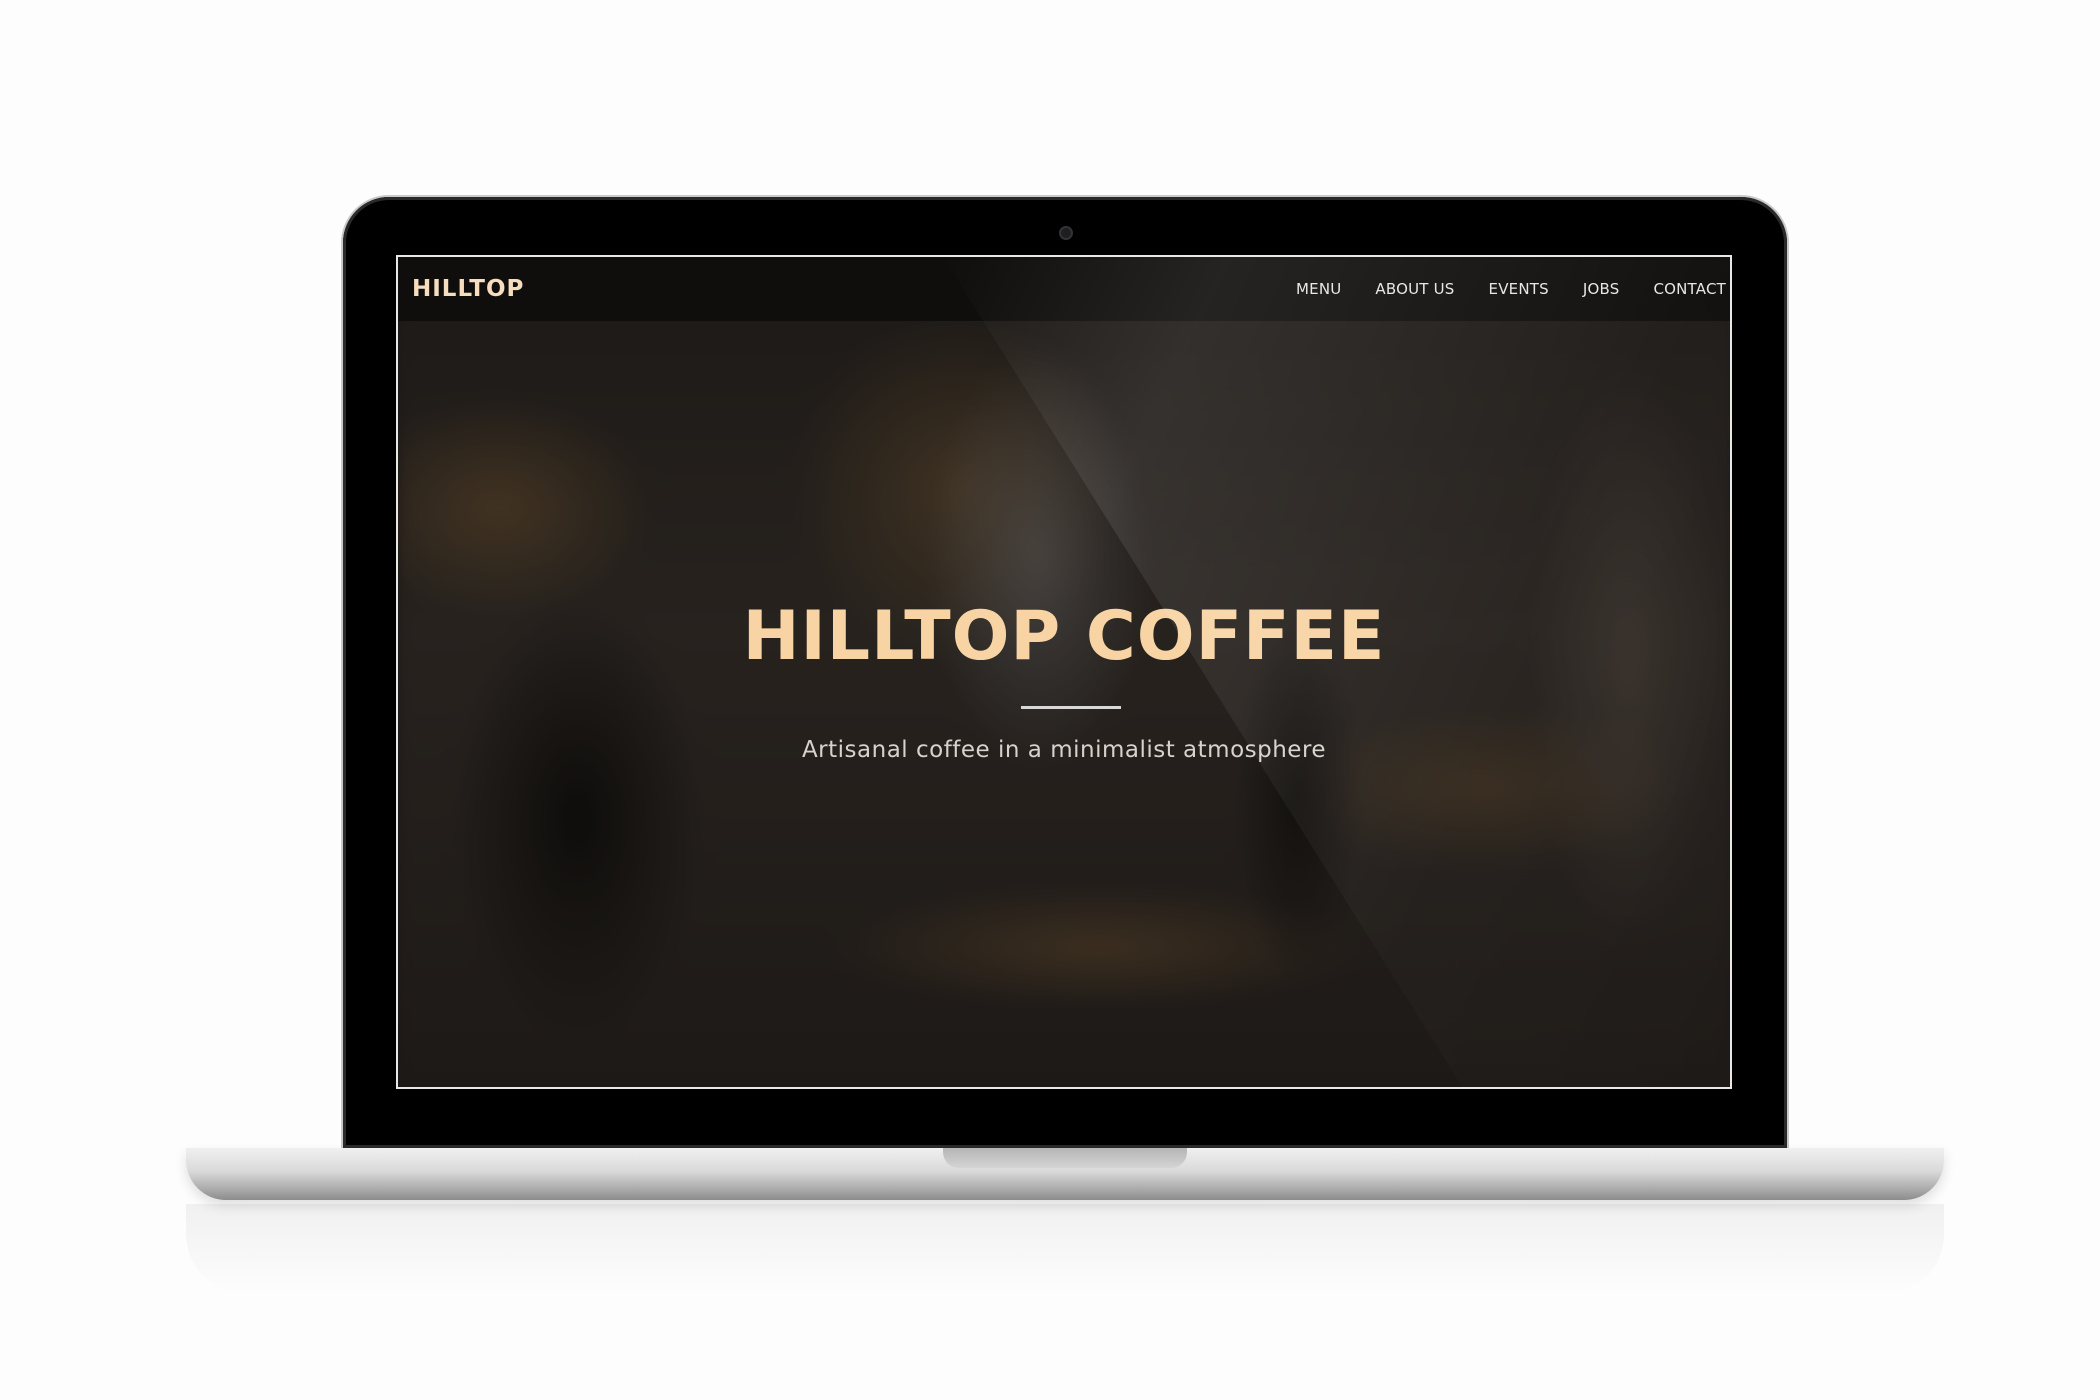 The width and height of the screenshot is (2100, 1400). I want to click on nav-link-events: EVENTS, so click(1519, 289).